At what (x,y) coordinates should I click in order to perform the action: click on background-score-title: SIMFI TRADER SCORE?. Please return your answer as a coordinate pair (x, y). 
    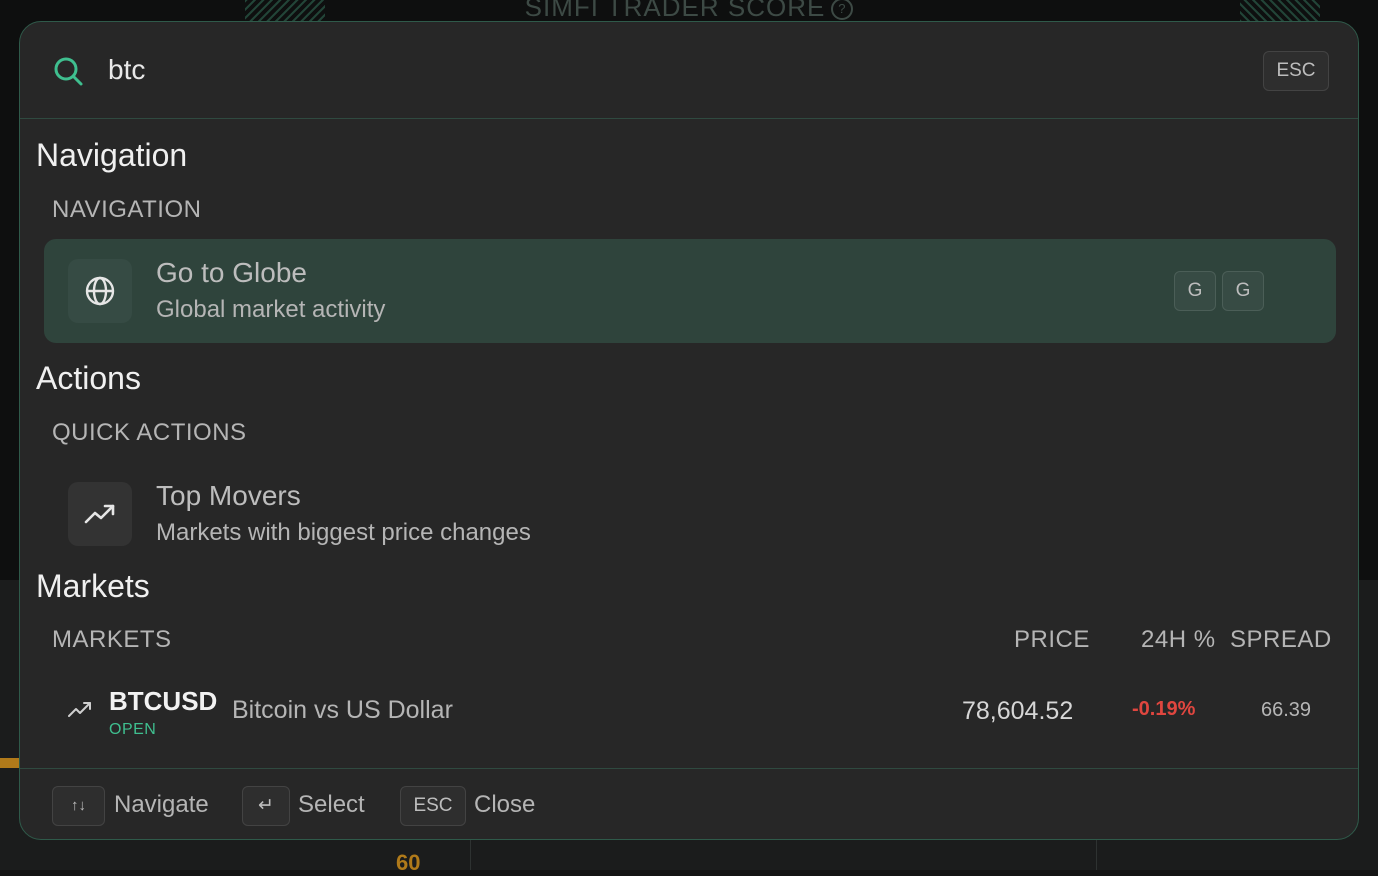
    Looking at the image, I should click on (689, 11).